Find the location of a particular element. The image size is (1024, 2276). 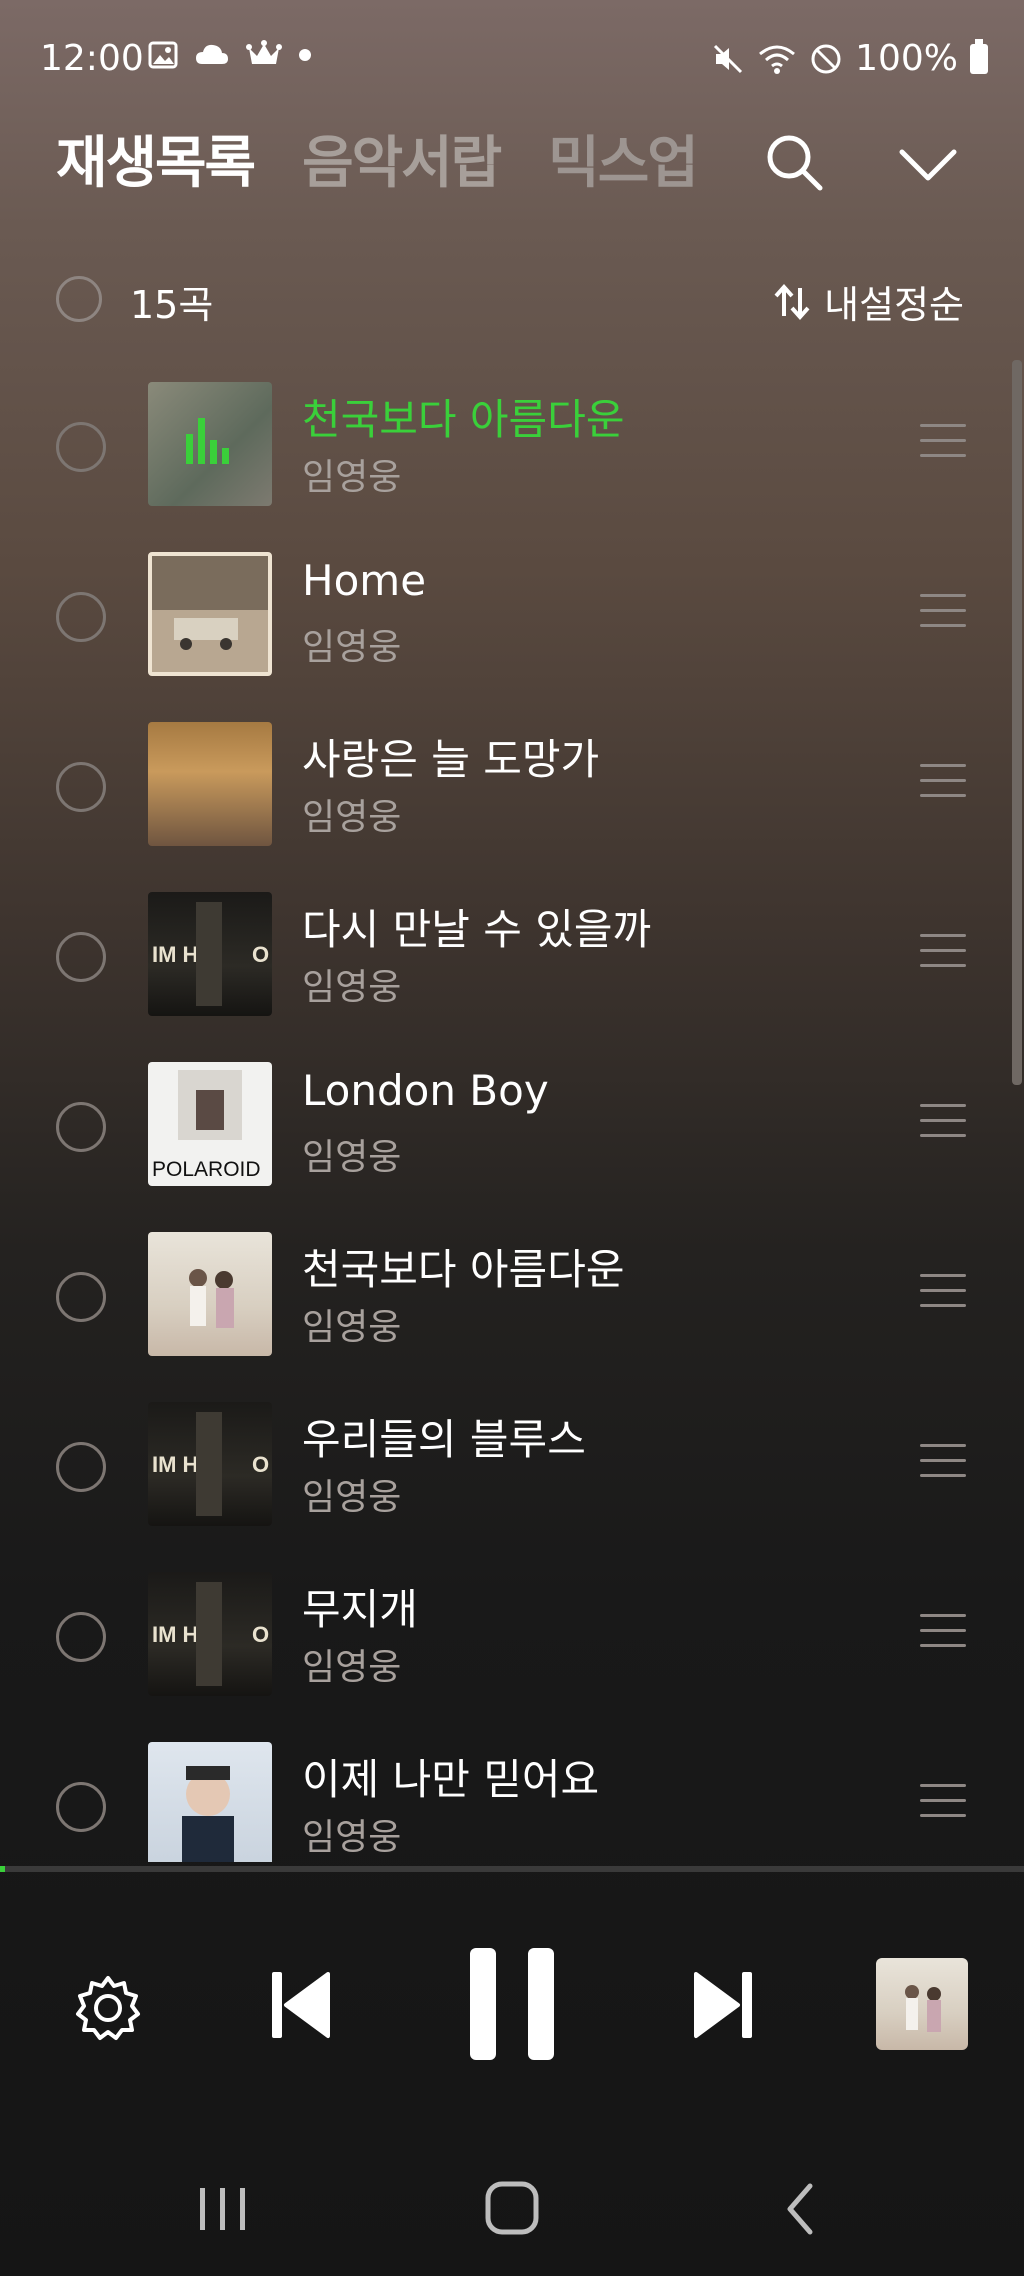

recent-apps-icon is located at coordinates (223, 2209).